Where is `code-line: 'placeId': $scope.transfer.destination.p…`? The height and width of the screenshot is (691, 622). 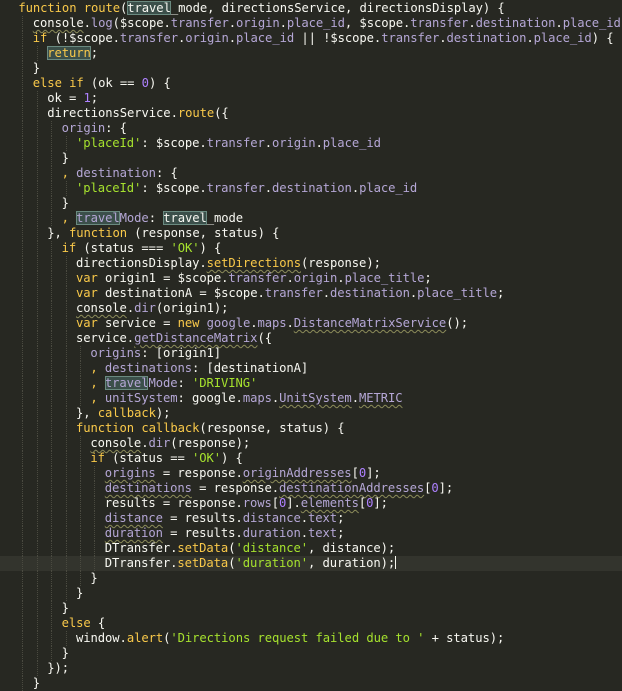
code-line: 'placeId': $scope.transfer.destination.p… is located at coordinates (311, 188).